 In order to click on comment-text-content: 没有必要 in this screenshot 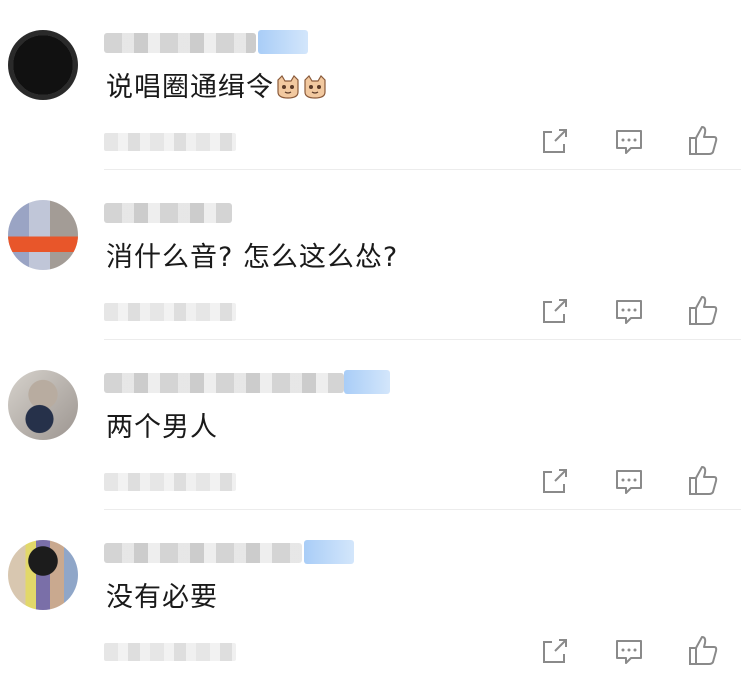, I will do `click(162, 597)`.